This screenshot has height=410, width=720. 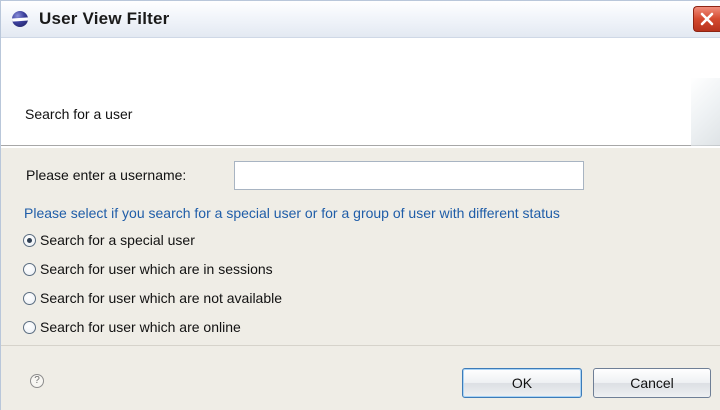 I want to click on radio-label: Search for a special user, so click(x=117, y=240).